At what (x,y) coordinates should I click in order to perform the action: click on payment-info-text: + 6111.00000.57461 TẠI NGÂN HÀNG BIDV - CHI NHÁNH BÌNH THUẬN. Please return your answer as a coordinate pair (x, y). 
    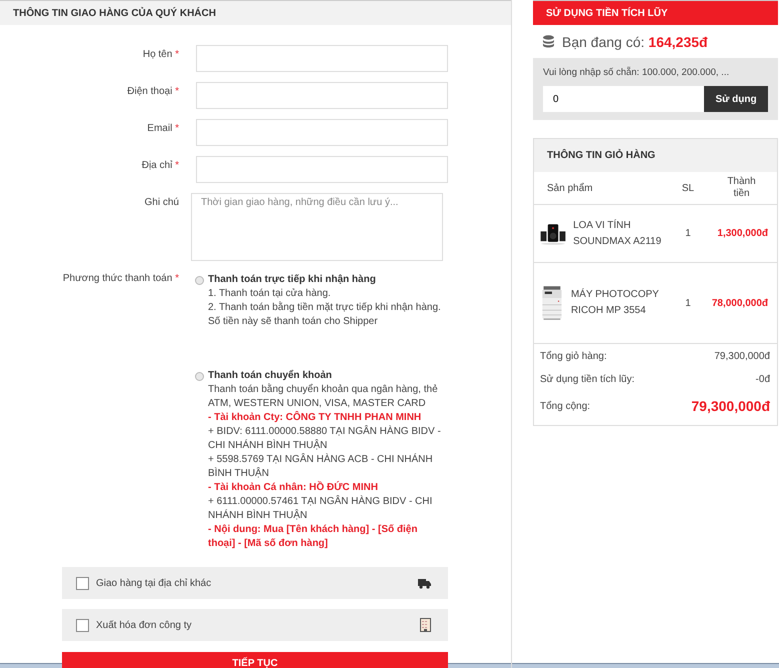
    Looking at the image, I should click on (321, 509).